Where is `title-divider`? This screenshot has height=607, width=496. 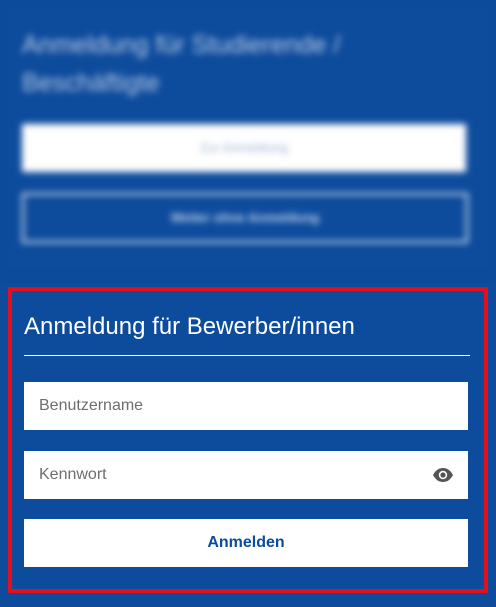 title-divider is located at coordinates (247, 355).